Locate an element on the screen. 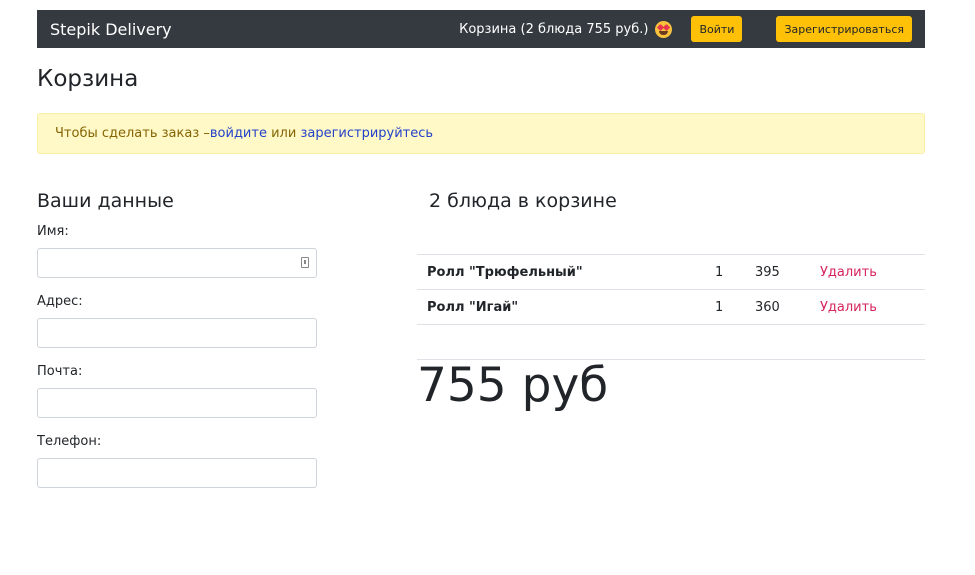  alert-login-link: войдите is located at coordinates (238, 133).